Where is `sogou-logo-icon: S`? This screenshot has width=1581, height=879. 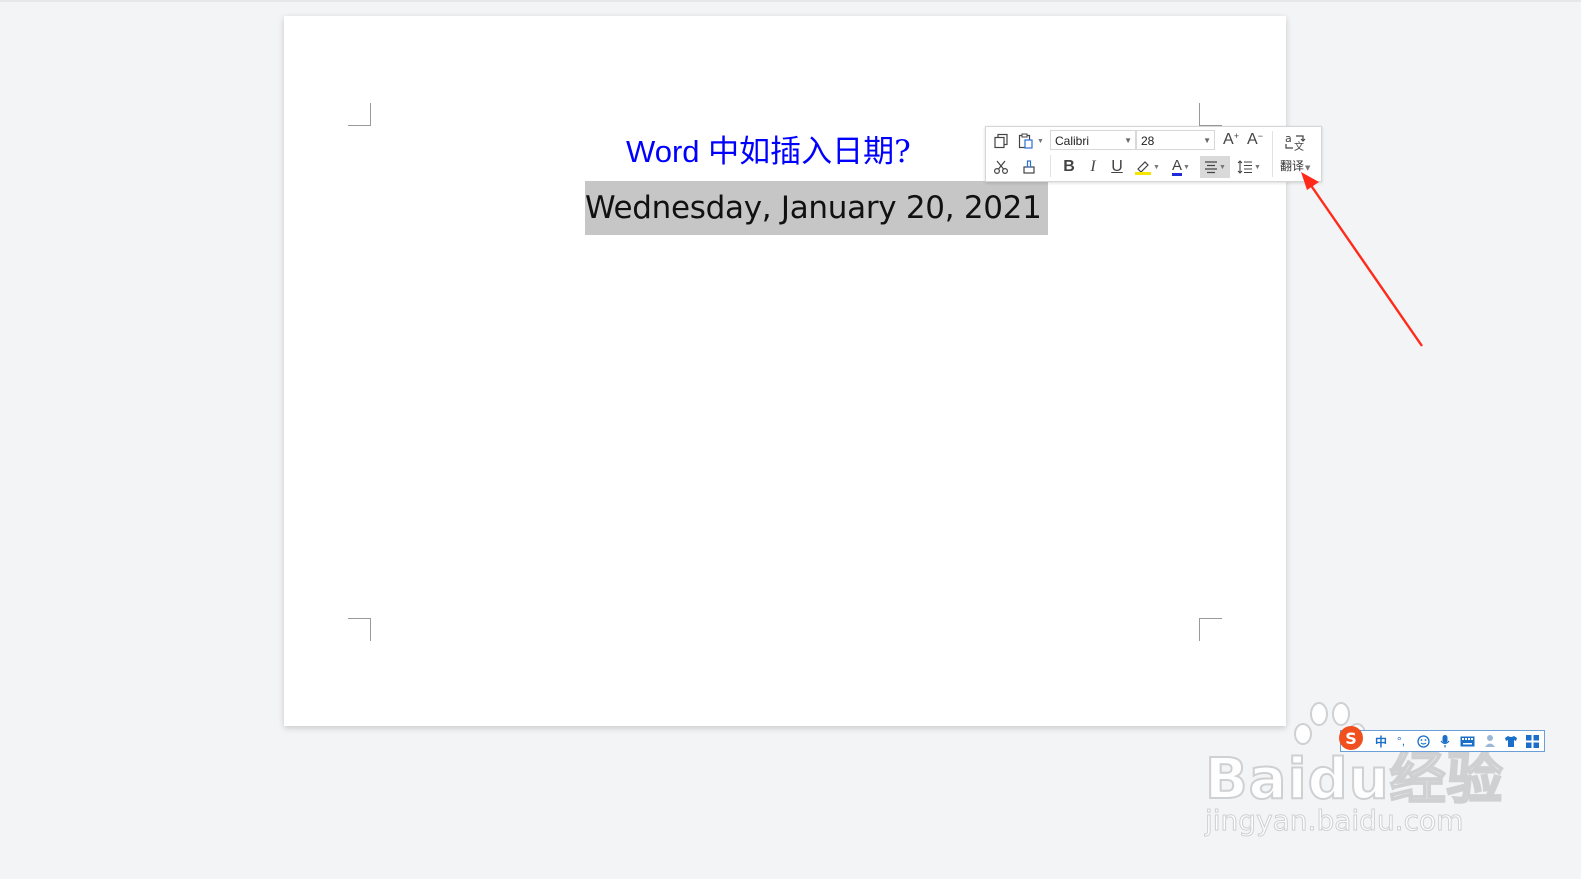
sogou-logo-icon: S is located at coordinates (1351, 738).